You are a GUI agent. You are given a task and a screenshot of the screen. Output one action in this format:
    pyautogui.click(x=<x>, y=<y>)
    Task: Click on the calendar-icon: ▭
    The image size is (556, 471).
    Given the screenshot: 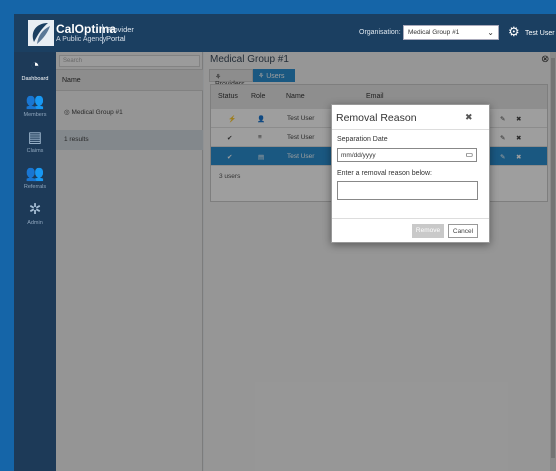 What is the action you would take?
    pyautogui.click(x=469, y=154)
    